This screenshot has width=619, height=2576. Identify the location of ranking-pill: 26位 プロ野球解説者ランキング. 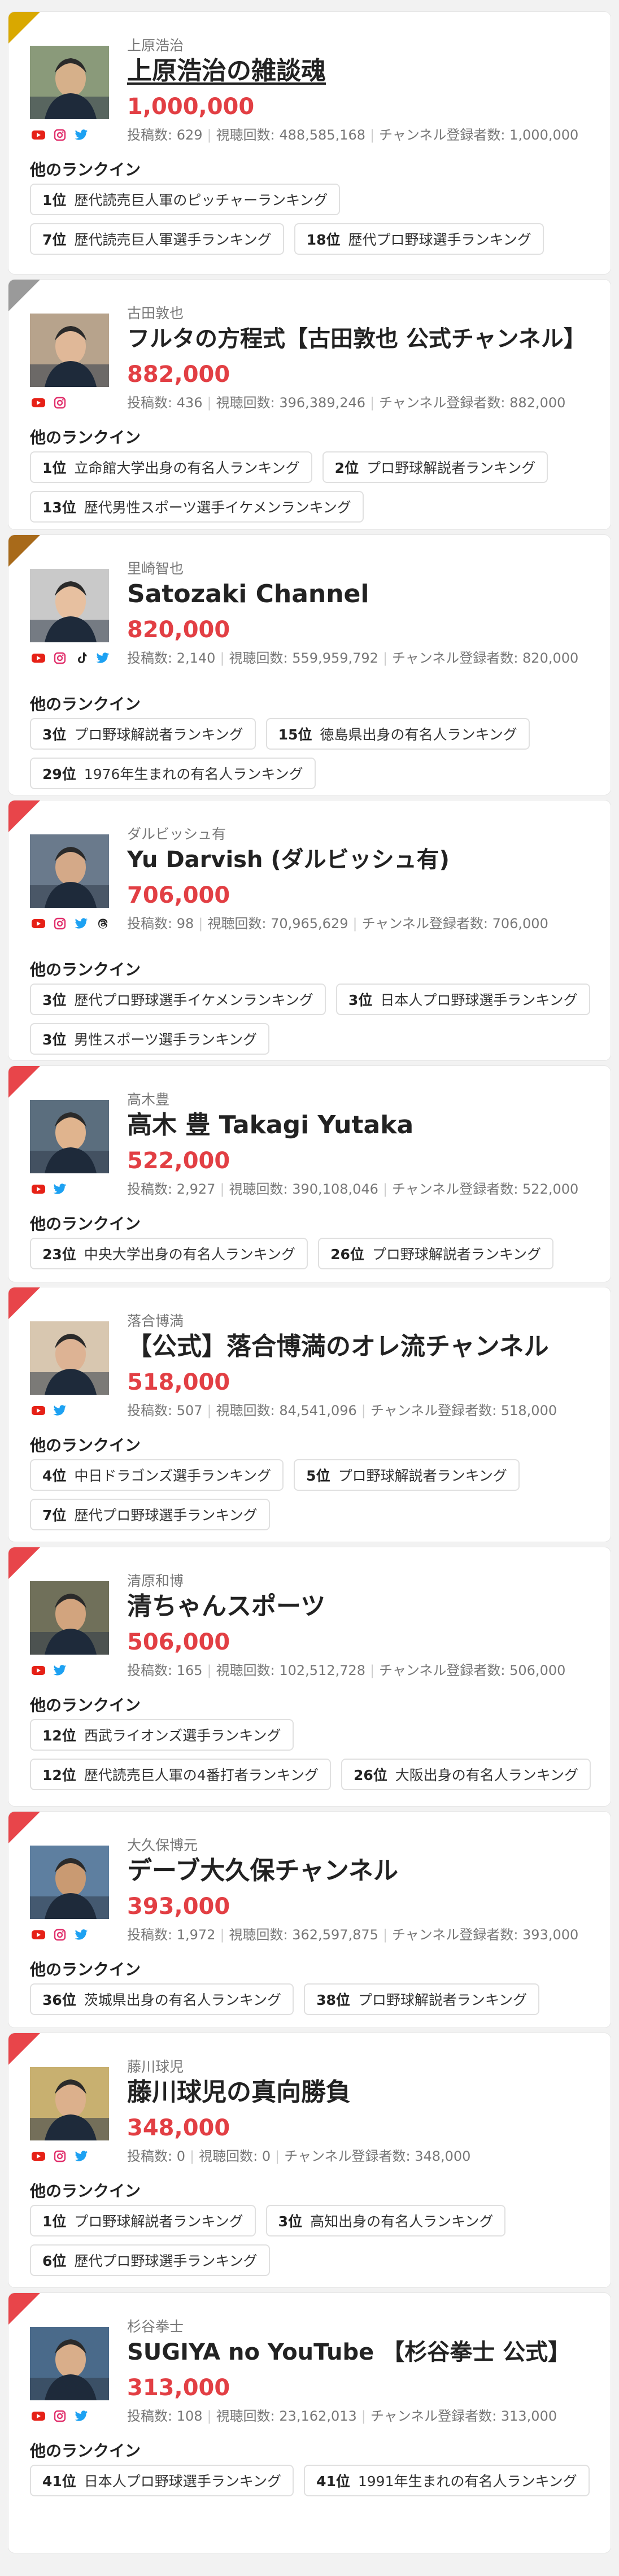
(436, 1253).